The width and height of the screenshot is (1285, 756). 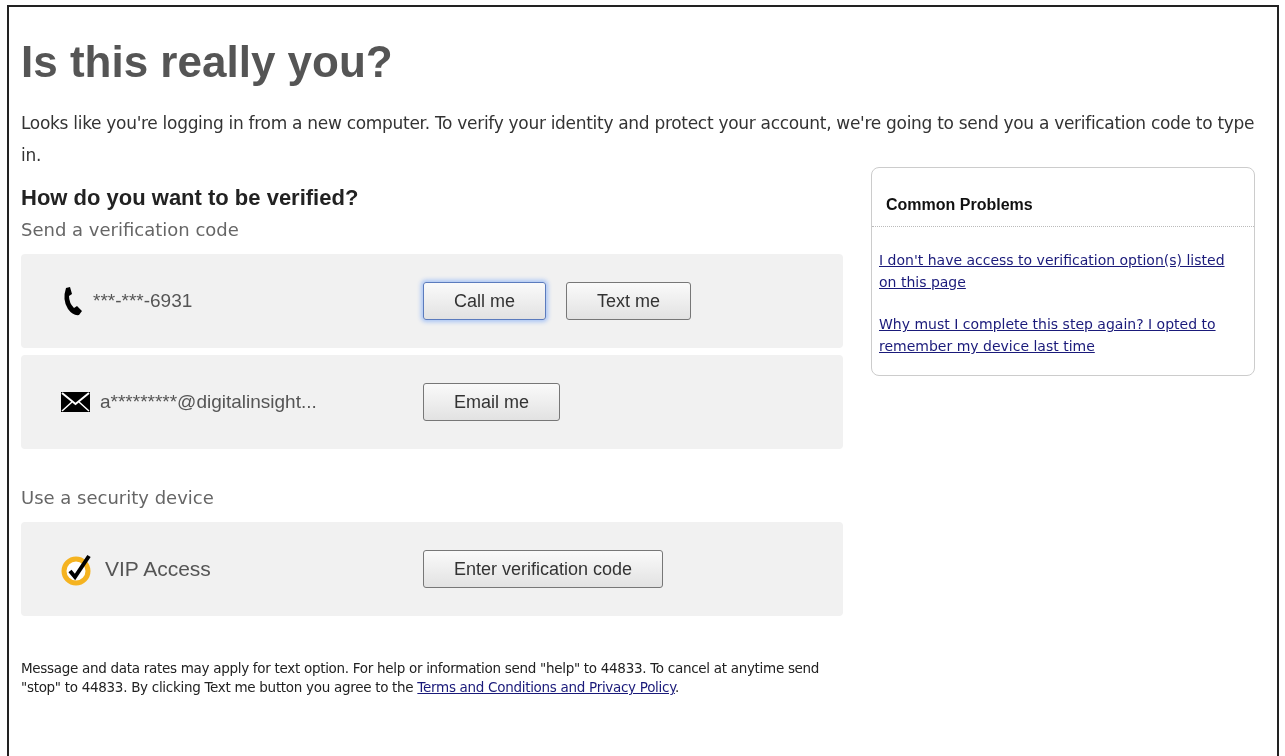 What do you see at coordinates (629, 301) in the screenshot?
I see `action-button: Text me` at bounding box center [629, 301].